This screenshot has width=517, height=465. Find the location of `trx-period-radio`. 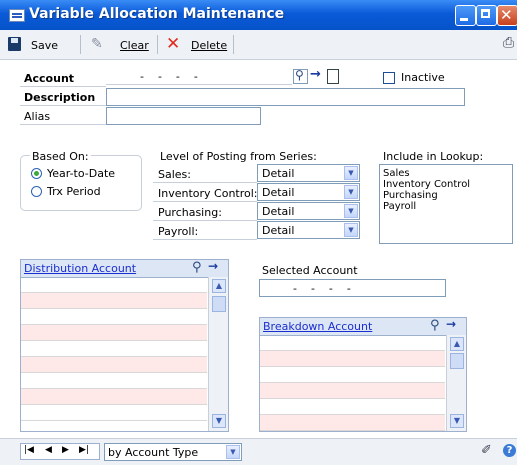

trx-period-radio is located at coordinates (36, 191).